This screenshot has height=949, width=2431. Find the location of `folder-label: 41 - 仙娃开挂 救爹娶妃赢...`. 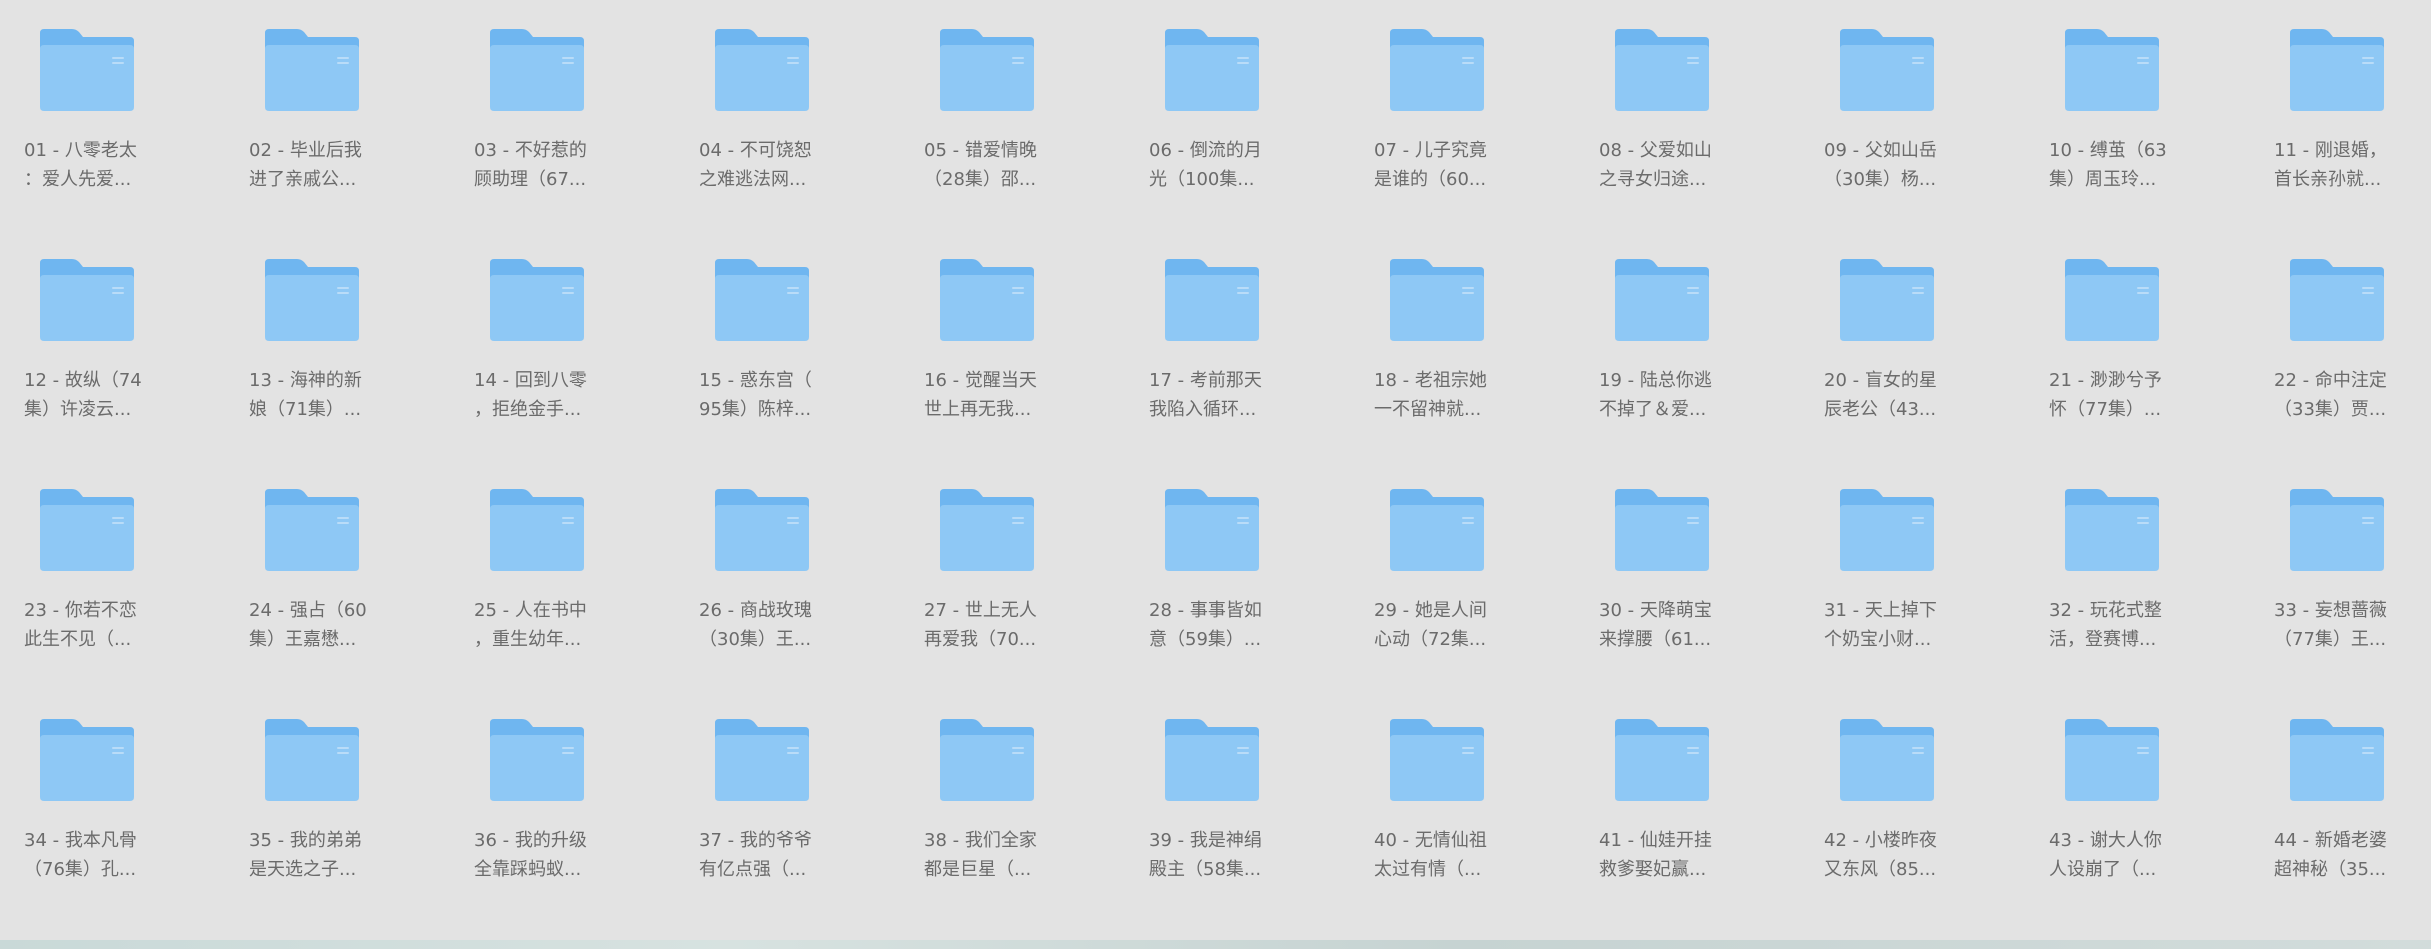

folder-label: 41 - 仙娃开挂 救爹娶妃赢... is located at coordinates (1674, 855).